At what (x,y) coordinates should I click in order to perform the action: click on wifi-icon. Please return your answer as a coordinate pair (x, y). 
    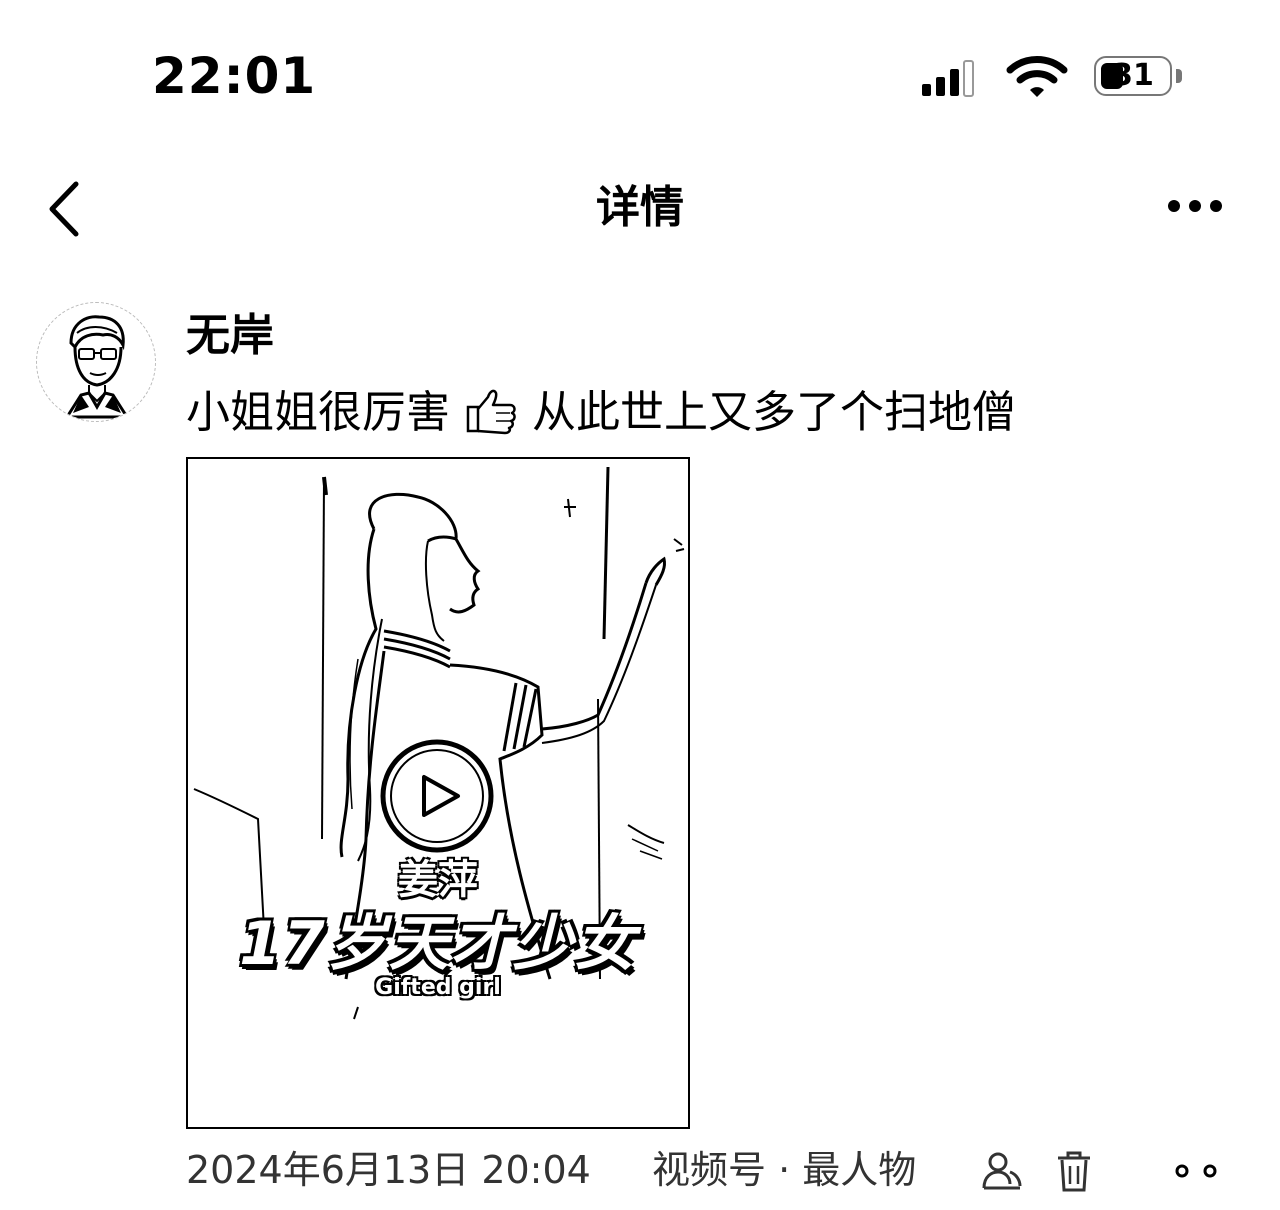
    Looking at the image, I should click on (1037, 76).